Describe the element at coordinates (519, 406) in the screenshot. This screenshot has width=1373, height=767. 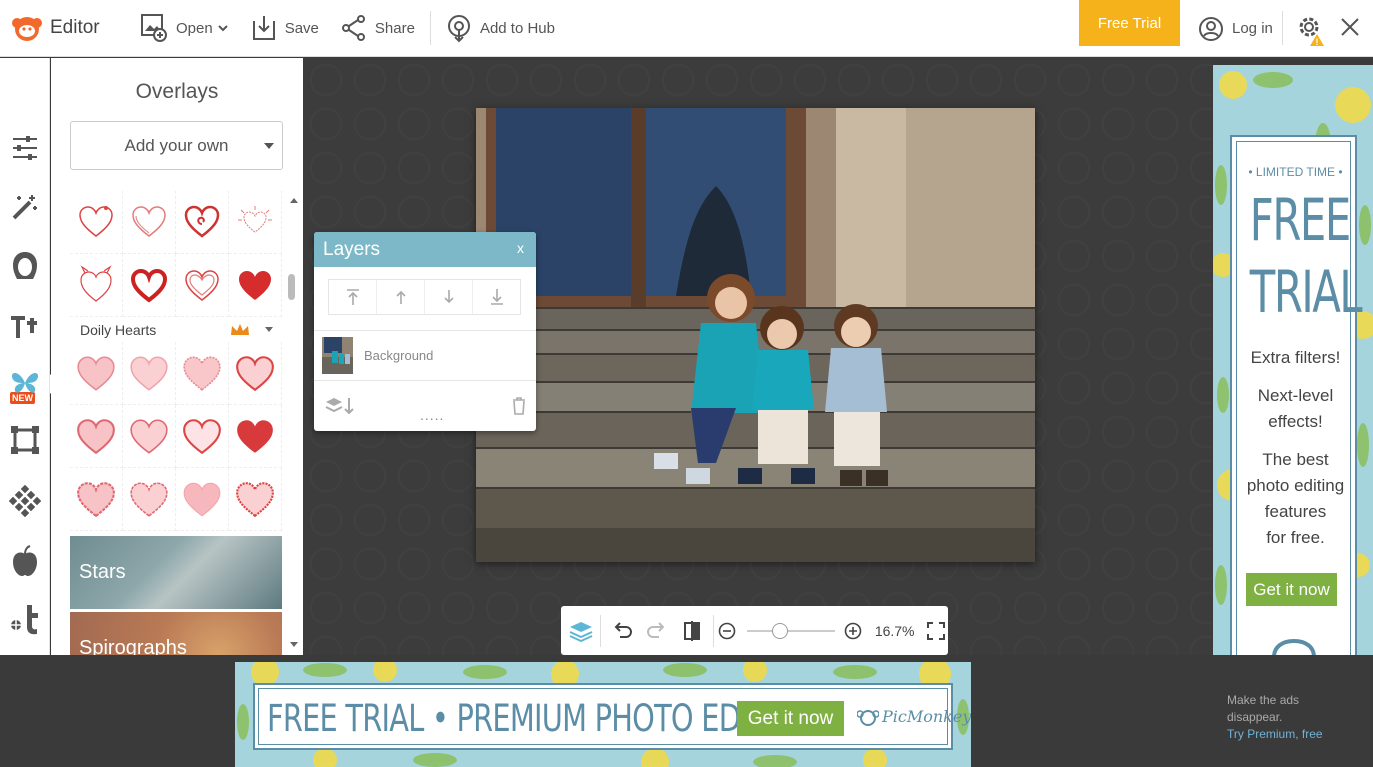
I see `trash-icon` at that location.